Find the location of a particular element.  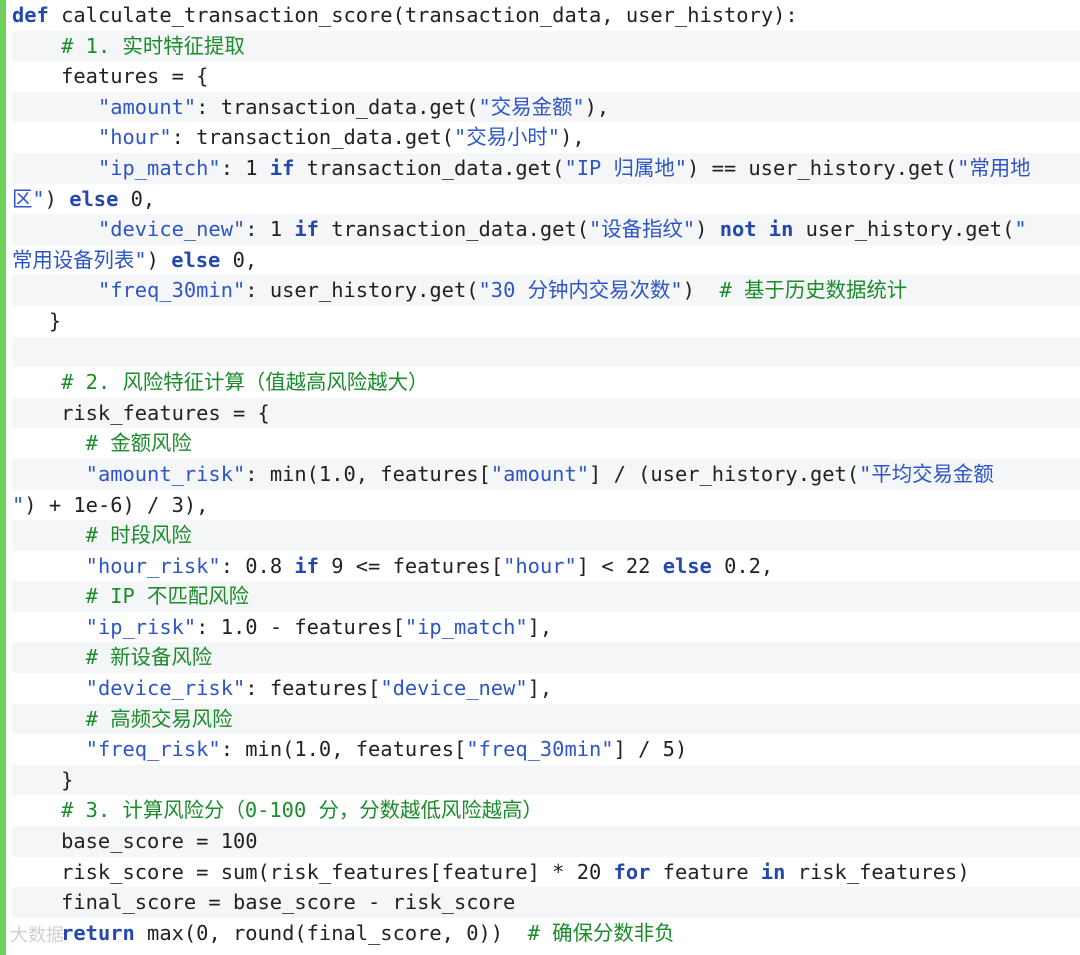

code-token: : features[ is located at coordinates (313, 688).